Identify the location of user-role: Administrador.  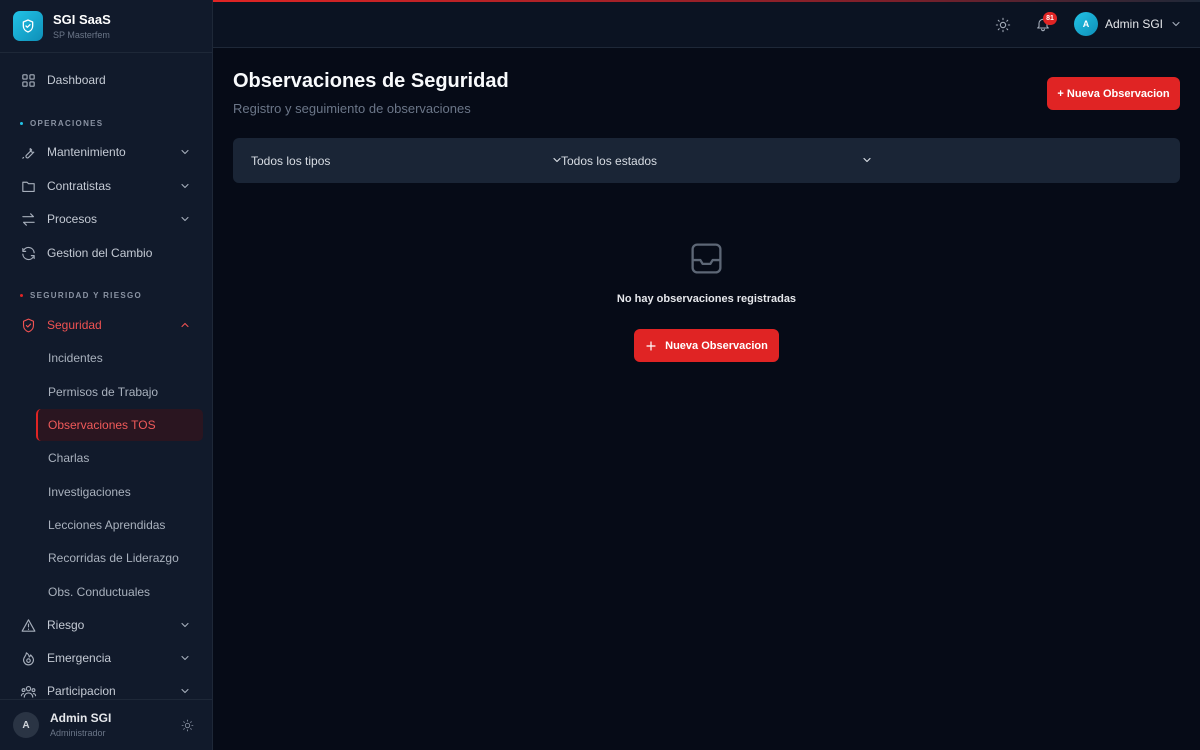
(78, 733).